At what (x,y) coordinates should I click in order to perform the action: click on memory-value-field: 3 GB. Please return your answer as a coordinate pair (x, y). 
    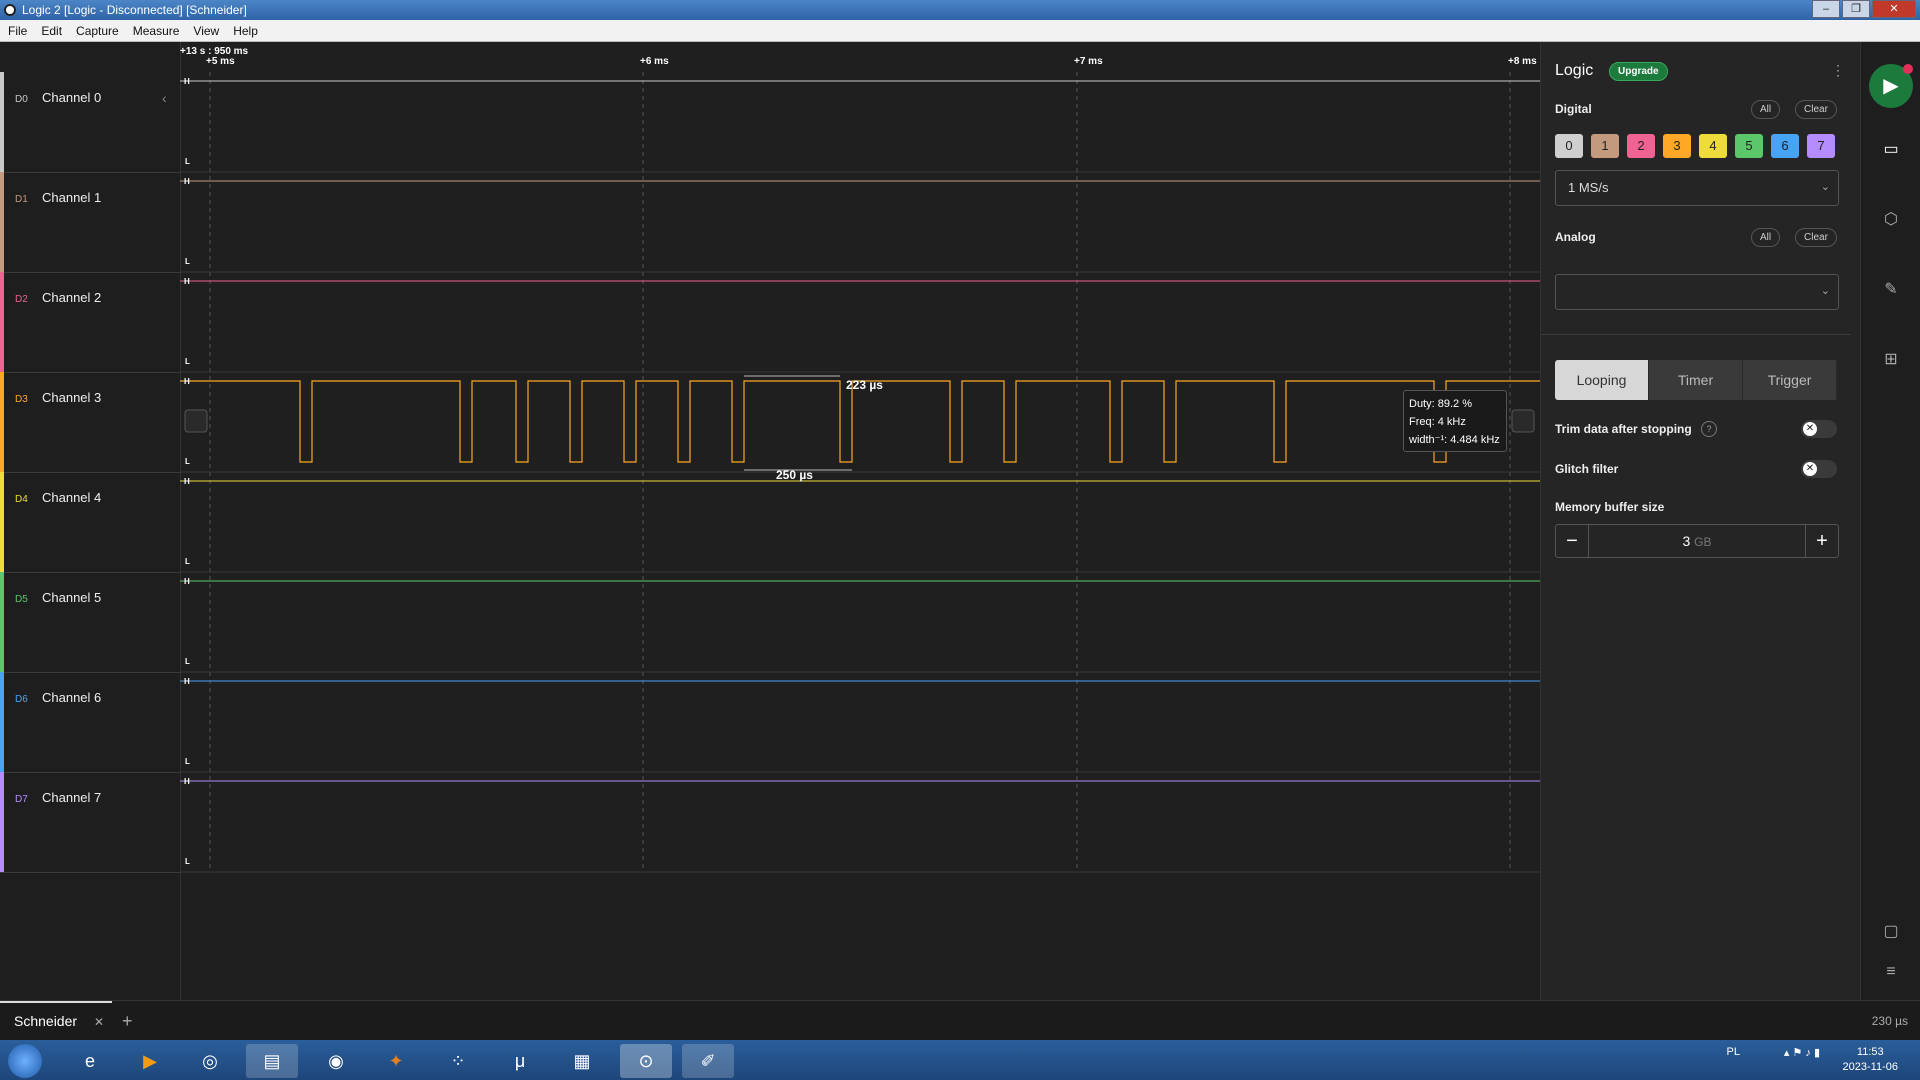
    Looking at the image, I should click on (1697, 541).